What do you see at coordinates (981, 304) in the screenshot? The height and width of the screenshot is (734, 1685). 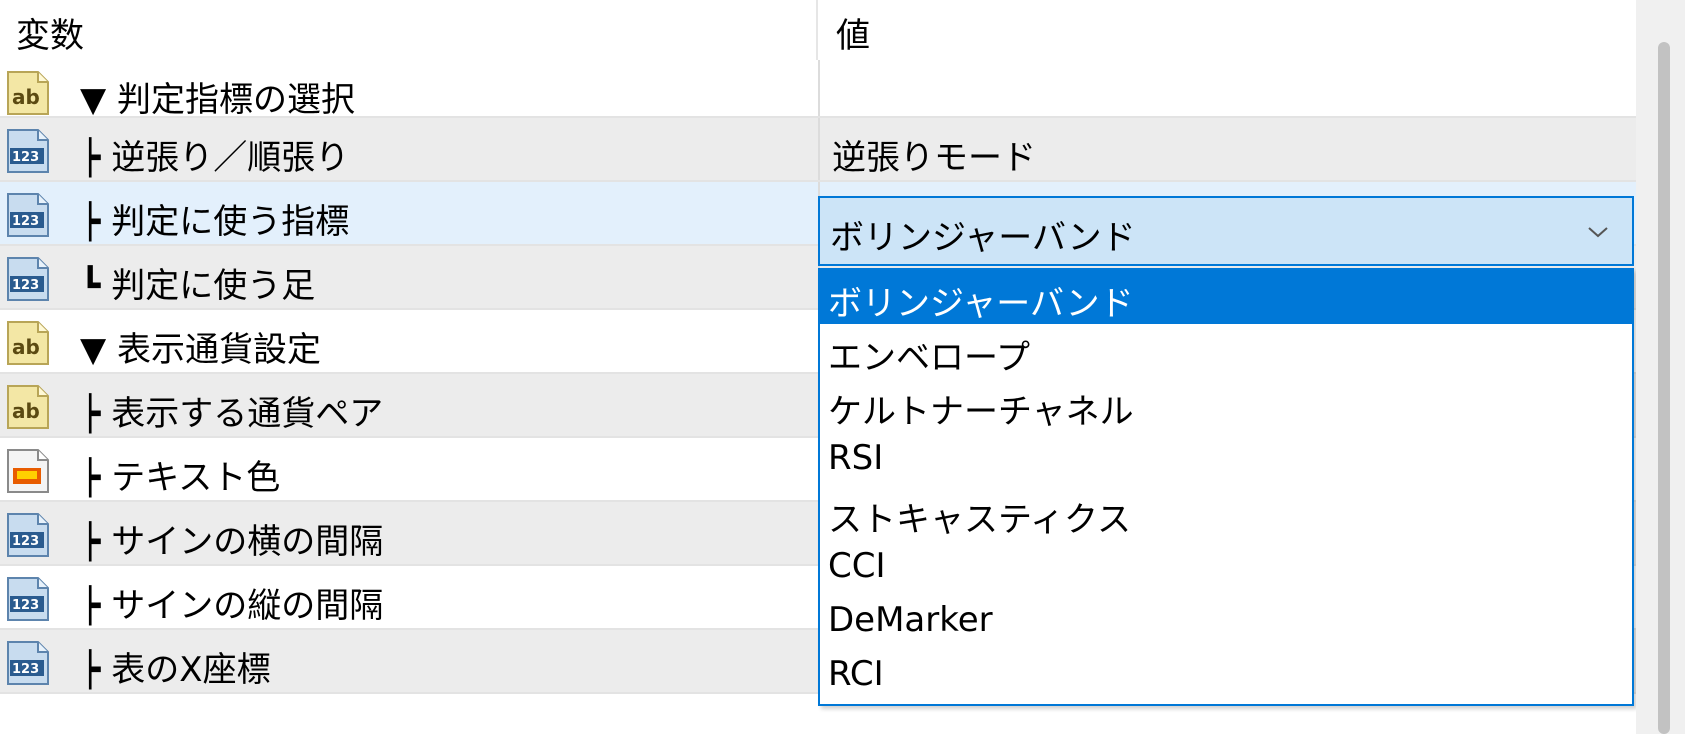 I see `dropdown-option-label: ボリンジャーバンド` at bounding box center [981, 304].